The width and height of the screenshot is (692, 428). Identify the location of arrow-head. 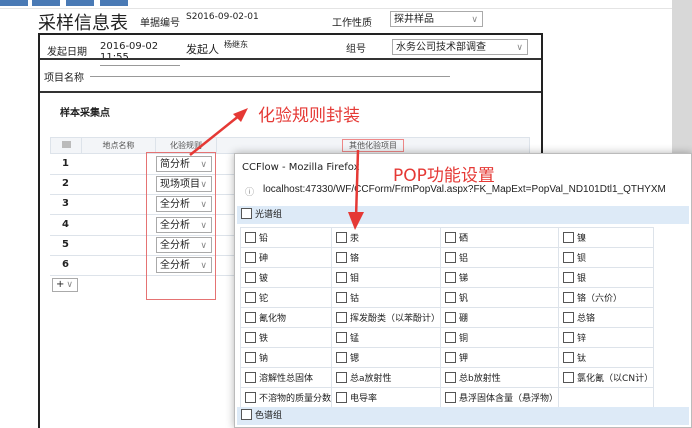
(356, 221).